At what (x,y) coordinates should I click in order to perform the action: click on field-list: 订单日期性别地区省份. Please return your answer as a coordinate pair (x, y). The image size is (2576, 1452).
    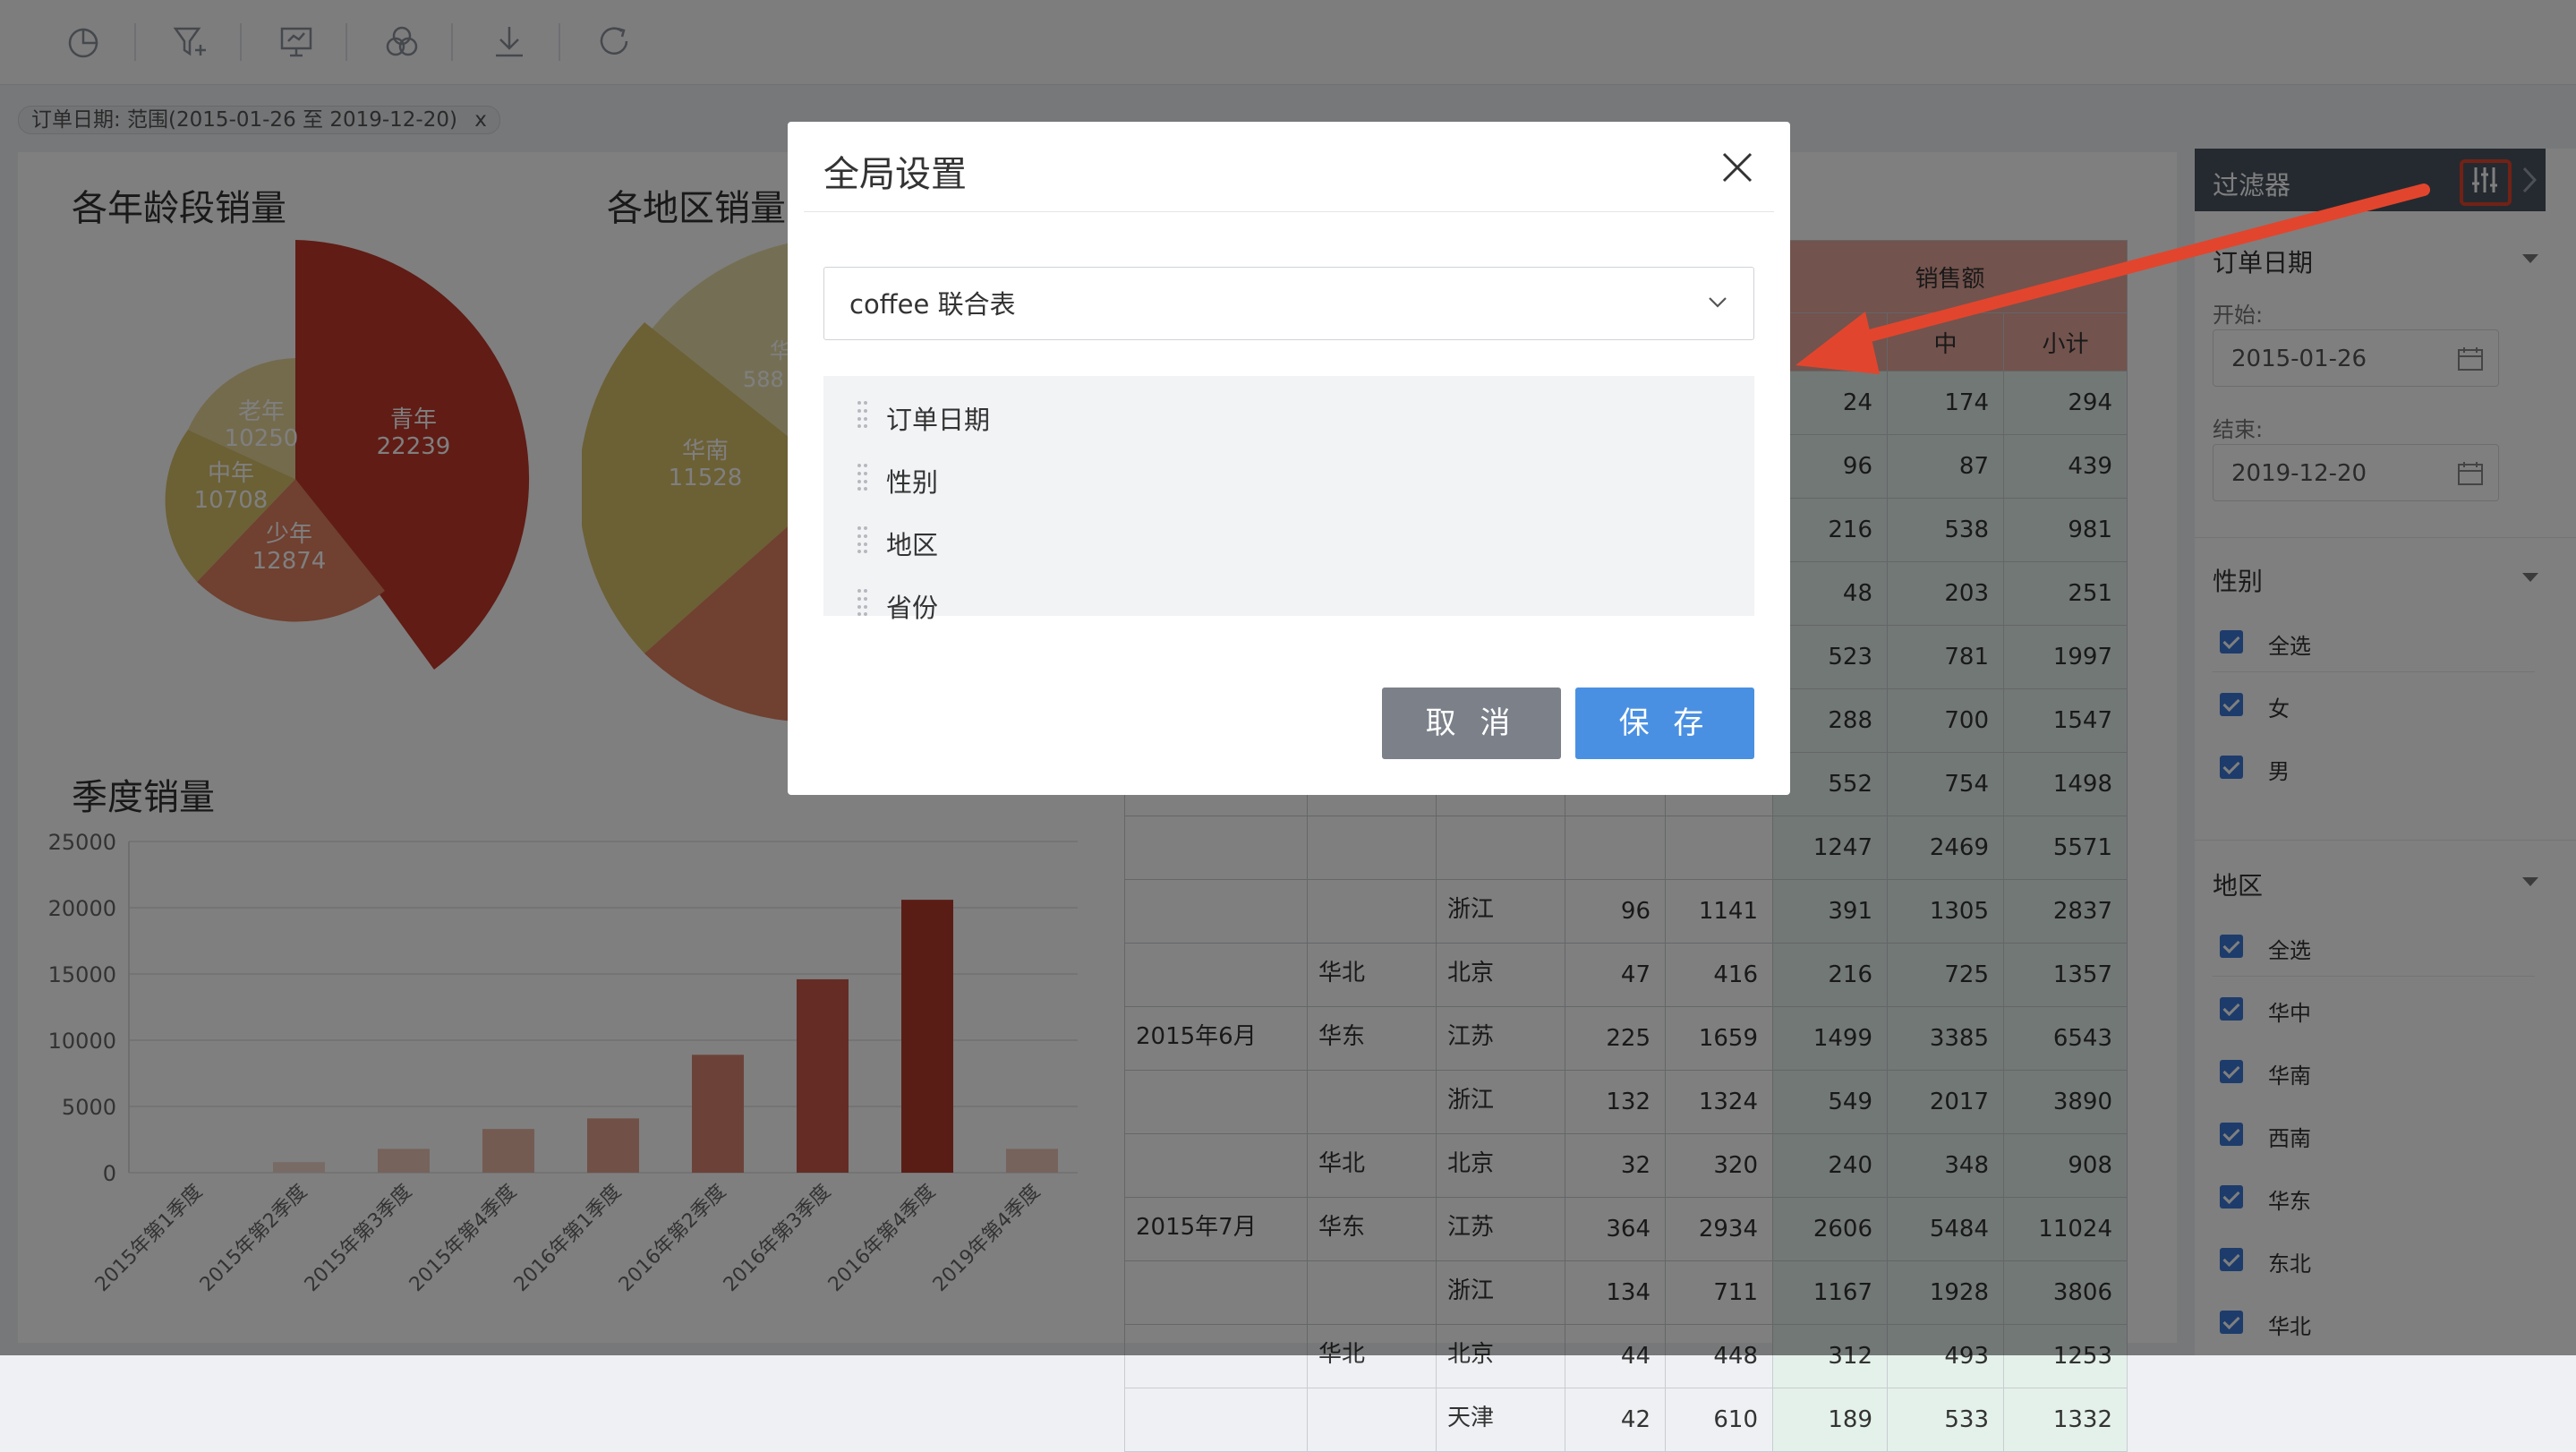
    Looking at the image, I should click on (1288, 499).